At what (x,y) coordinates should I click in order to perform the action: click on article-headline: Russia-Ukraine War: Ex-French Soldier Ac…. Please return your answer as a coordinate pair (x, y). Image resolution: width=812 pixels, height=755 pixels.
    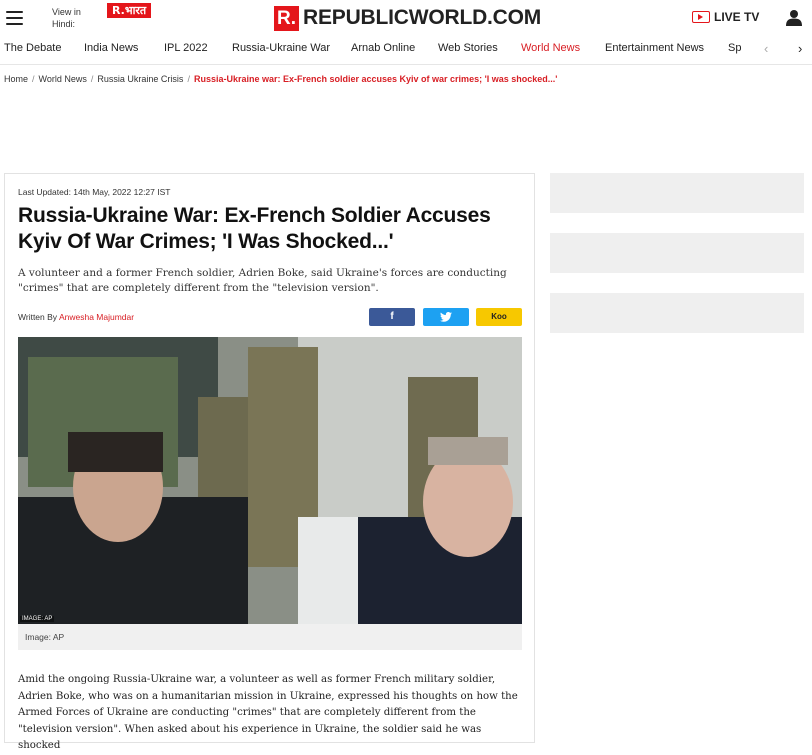
    Looking at the image, I should click on (254, 228).